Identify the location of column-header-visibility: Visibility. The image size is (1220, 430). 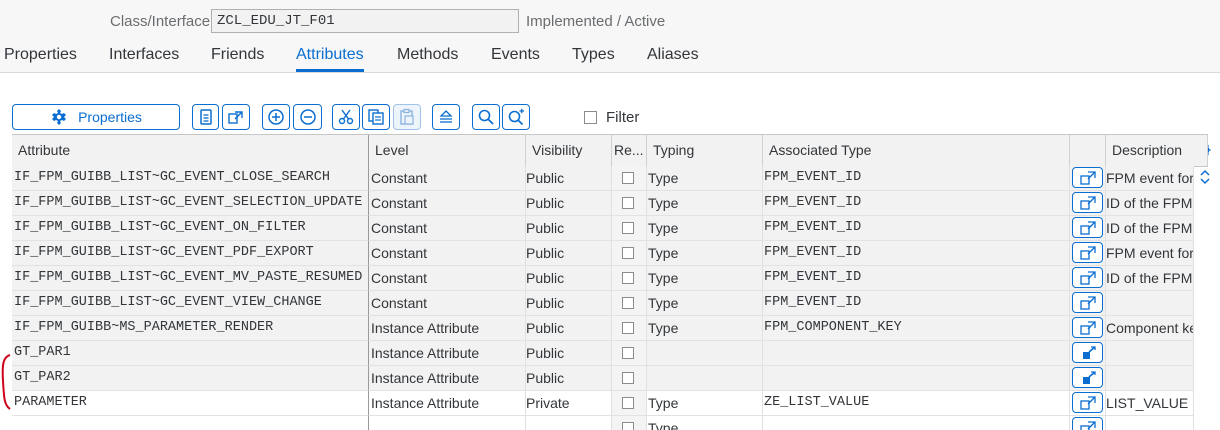
(569, 150).